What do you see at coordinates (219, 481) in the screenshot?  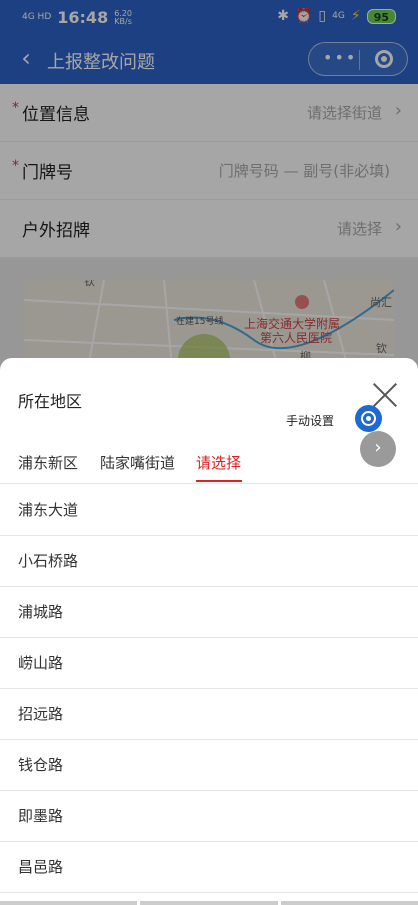 I see `active-tab-underline` at bounding box center [219, 481].